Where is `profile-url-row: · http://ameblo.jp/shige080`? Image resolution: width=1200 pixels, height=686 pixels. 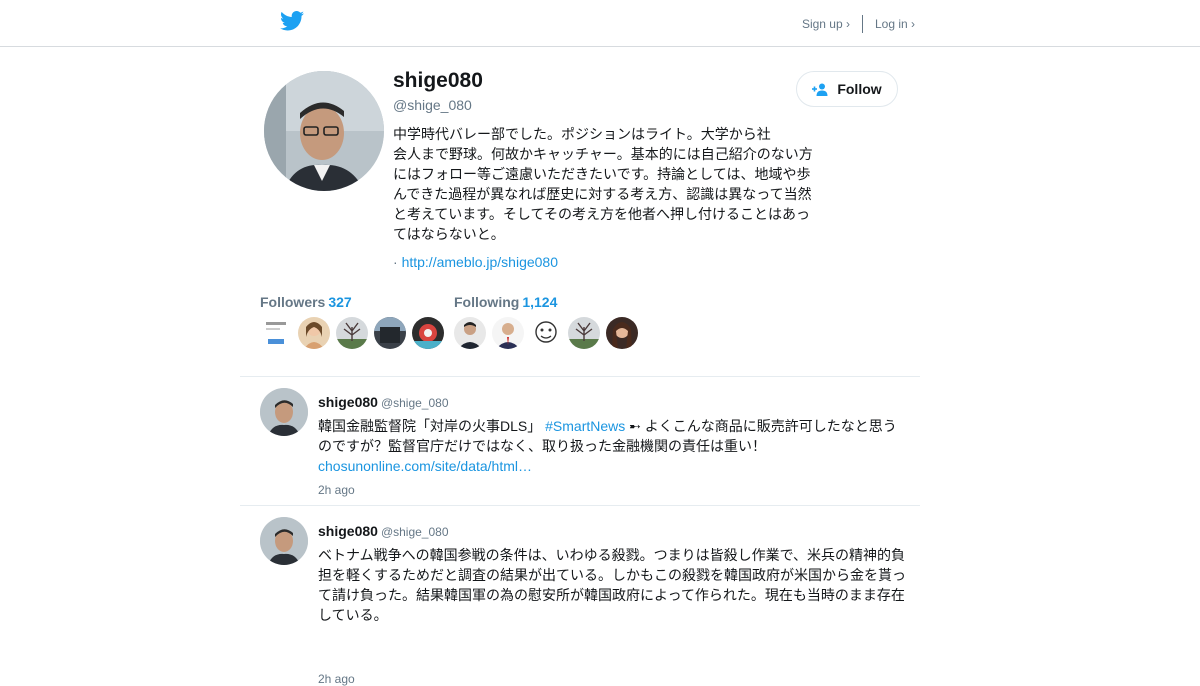
profile-url-row: · http://ameblo.jp/shige080 is located at coordinates (475, 262).